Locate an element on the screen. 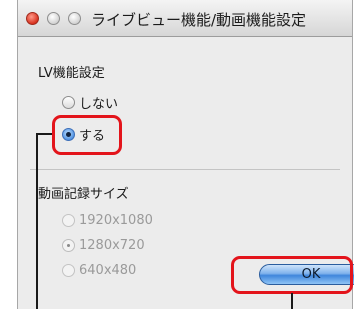  radio-lv-disable: しない is located at coordinates (90, 102).